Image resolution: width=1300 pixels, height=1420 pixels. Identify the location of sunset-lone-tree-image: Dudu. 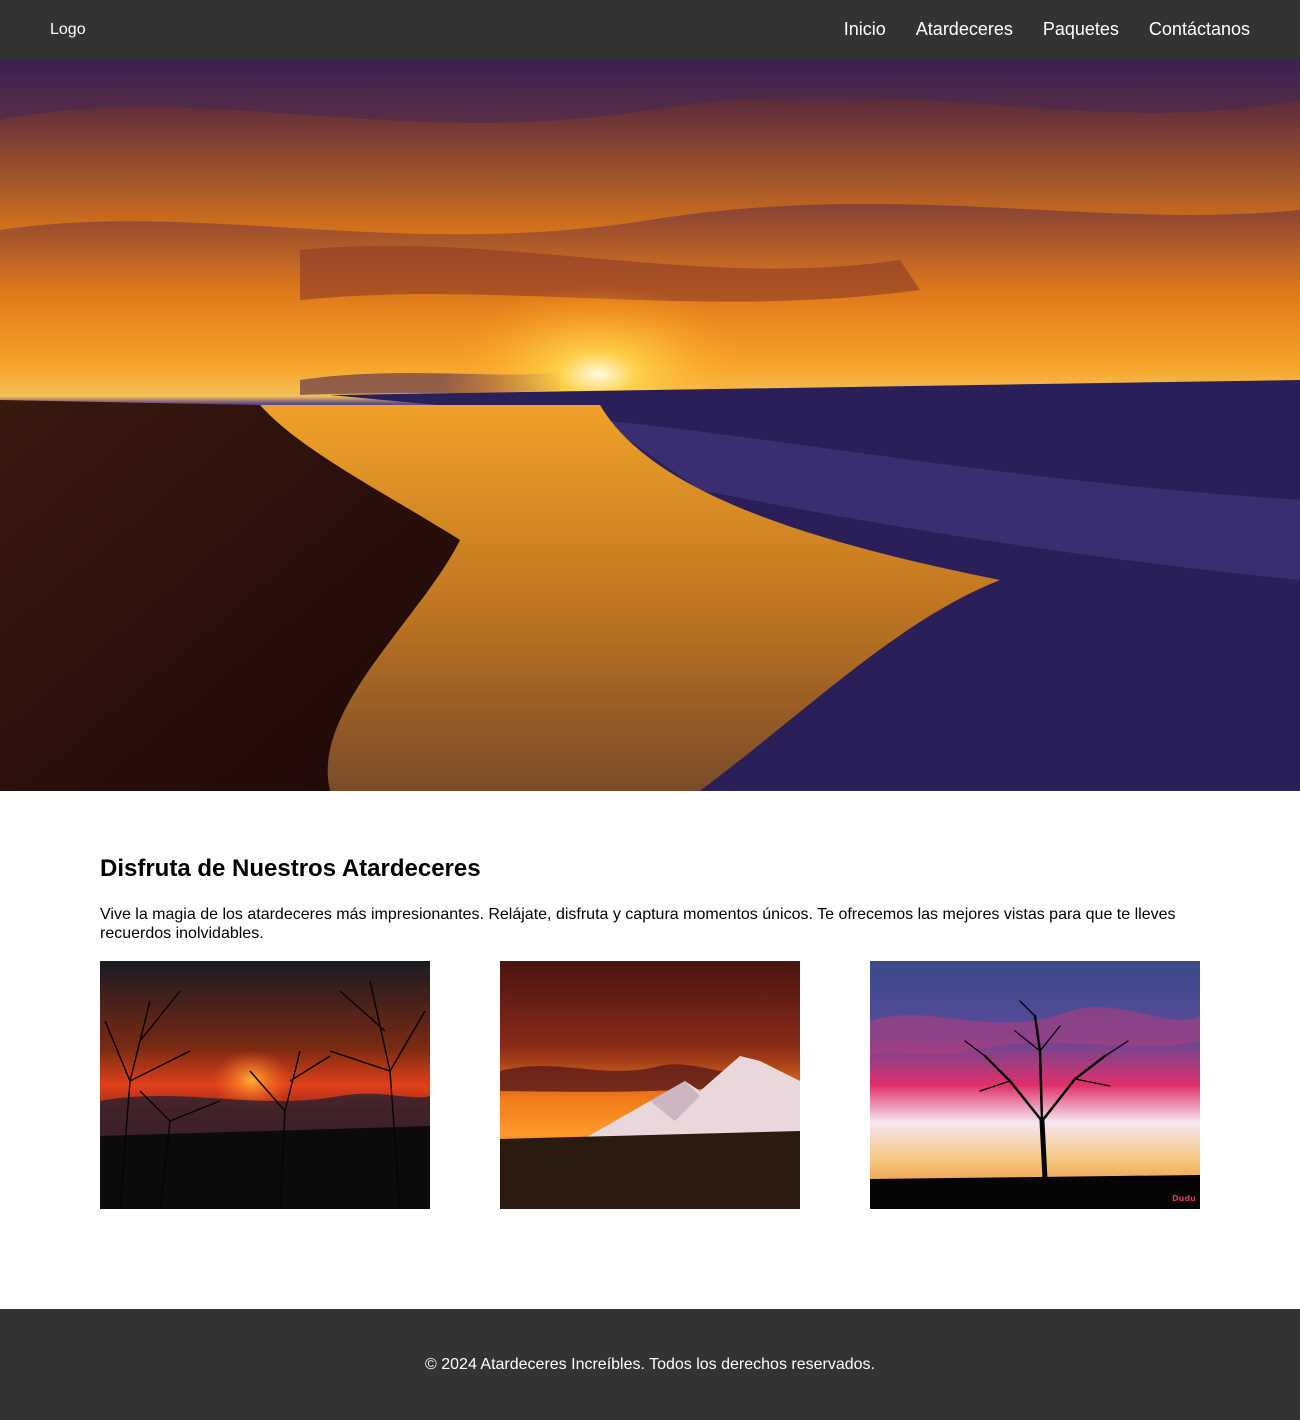
(1035, 1085).